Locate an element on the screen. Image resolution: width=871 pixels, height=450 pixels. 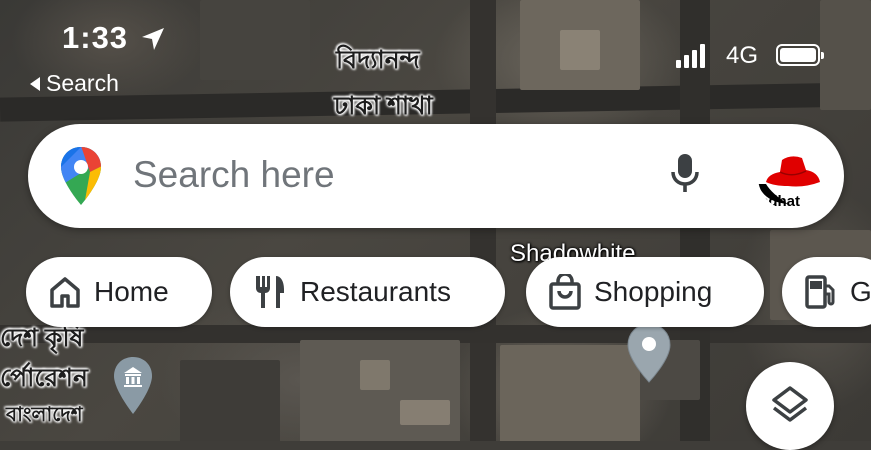
network-type: 4G is located at coordinates (742, 55).